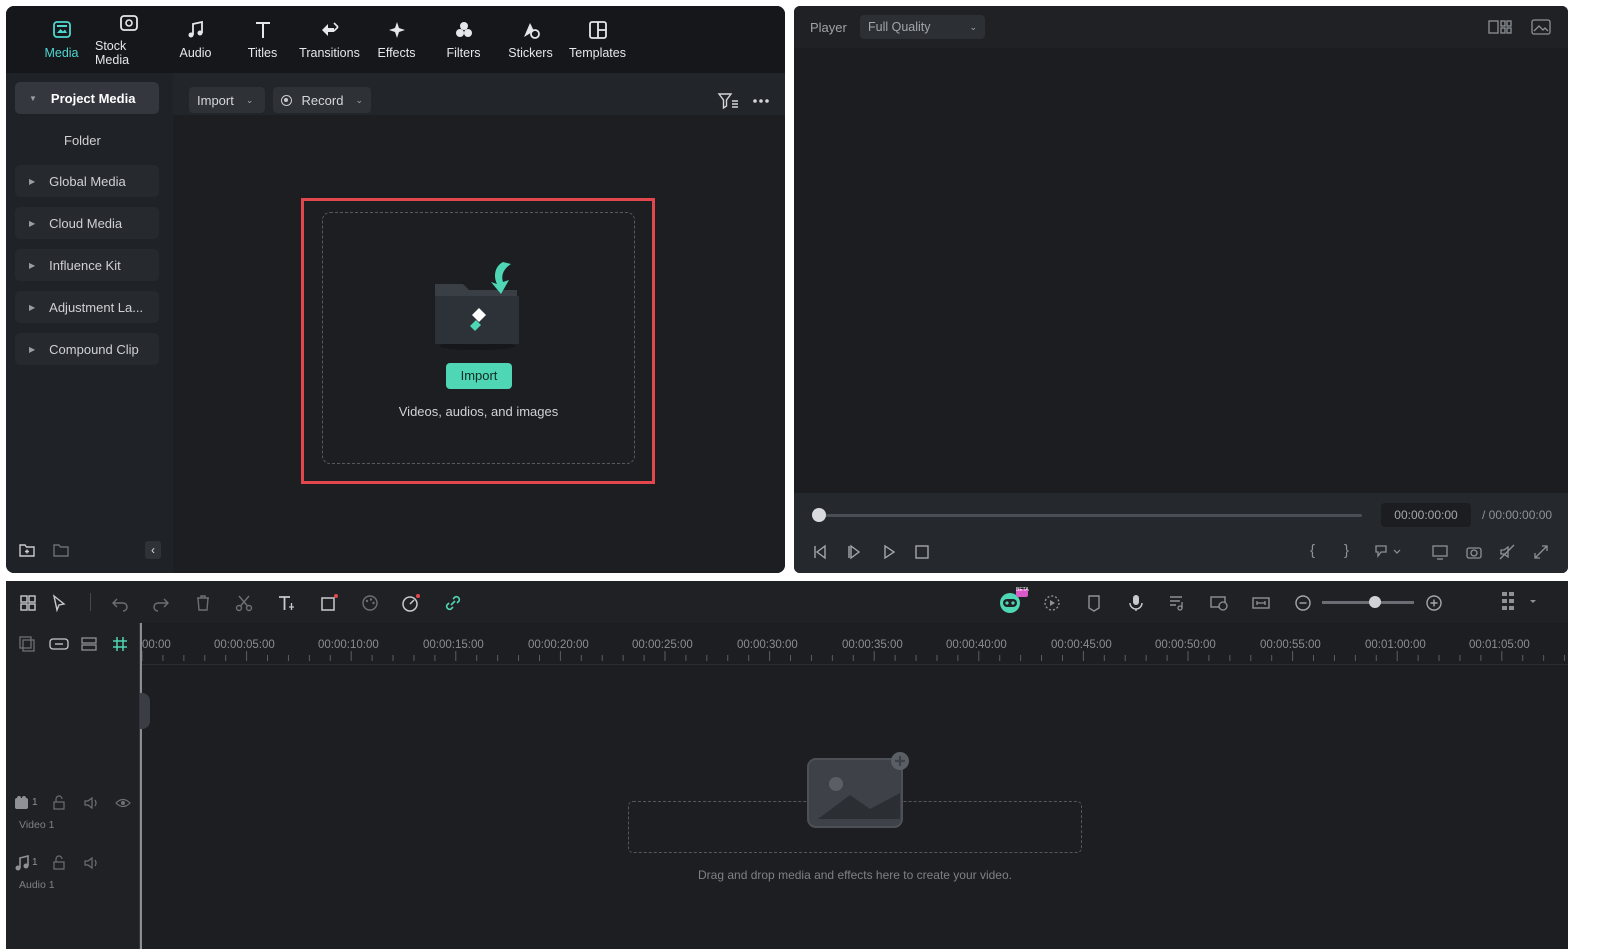 The image size is (1600, 949). What do you see at coordinates (479, 376) in the screenshot?
I see `import-button: Import` at bounding box center [479, 376].